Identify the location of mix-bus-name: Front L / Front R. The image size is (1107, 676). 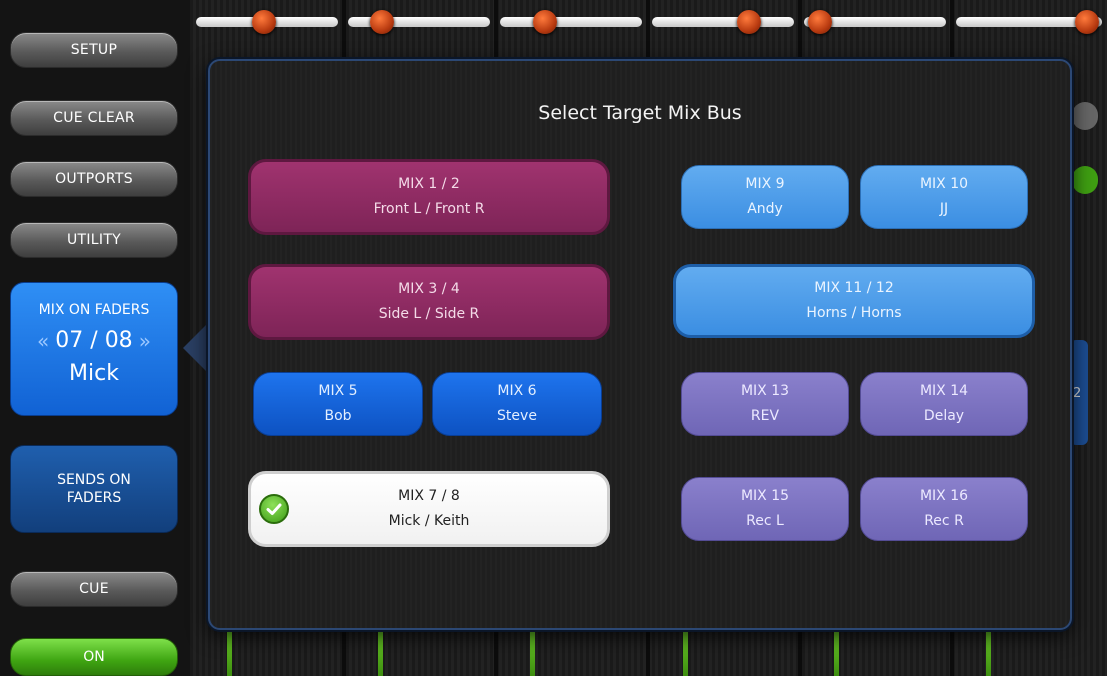
(429, 209).